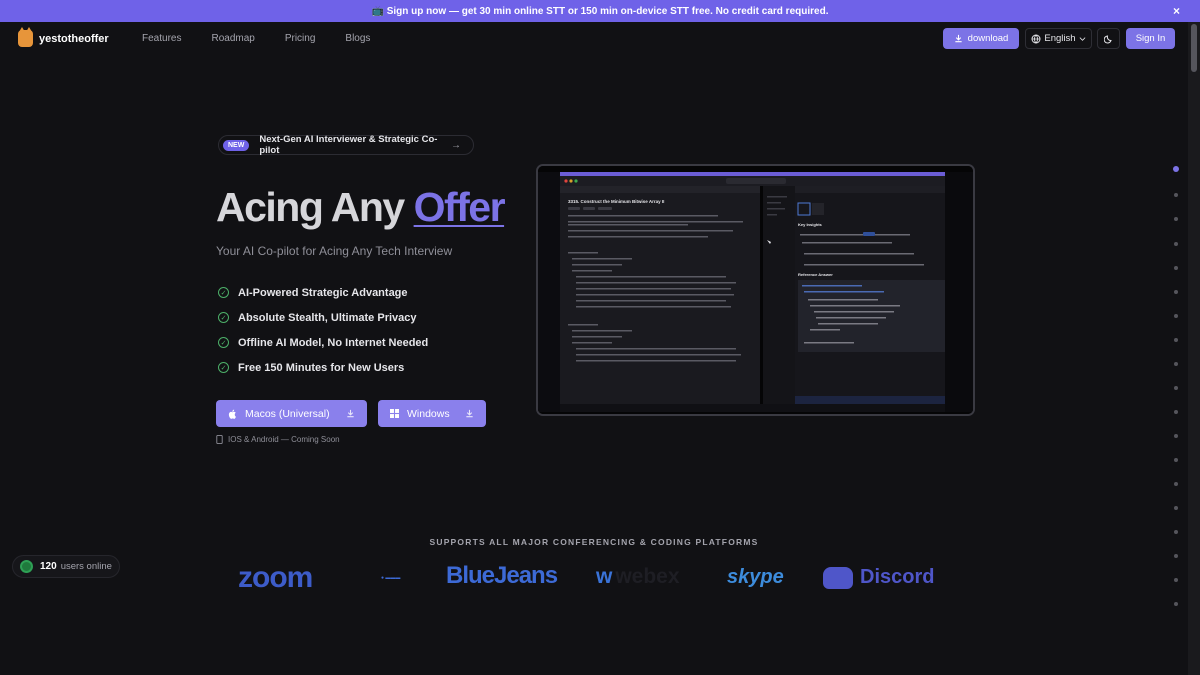 This screenshot has width=1200, height=675. What do you see at coordinates (897, 577) in the screenshot?
I see `discord-text: Discord` at bounding box center [897, 577].